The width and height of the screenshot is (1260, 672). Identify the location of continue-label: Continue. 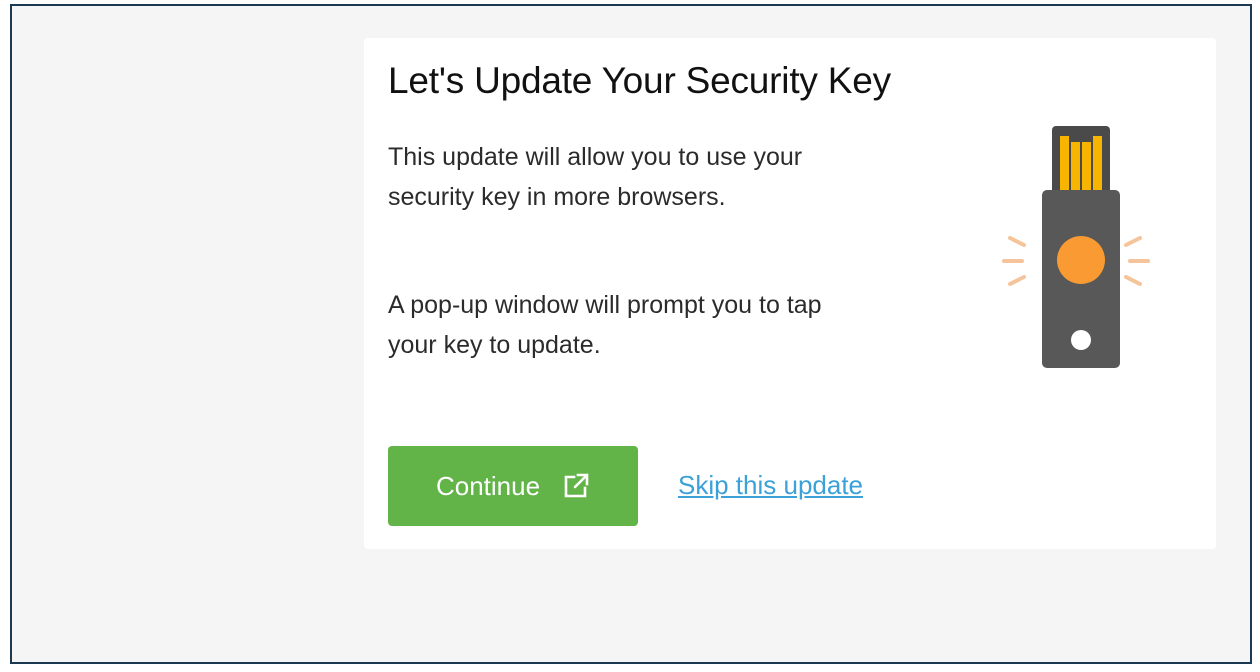
(488, 485).